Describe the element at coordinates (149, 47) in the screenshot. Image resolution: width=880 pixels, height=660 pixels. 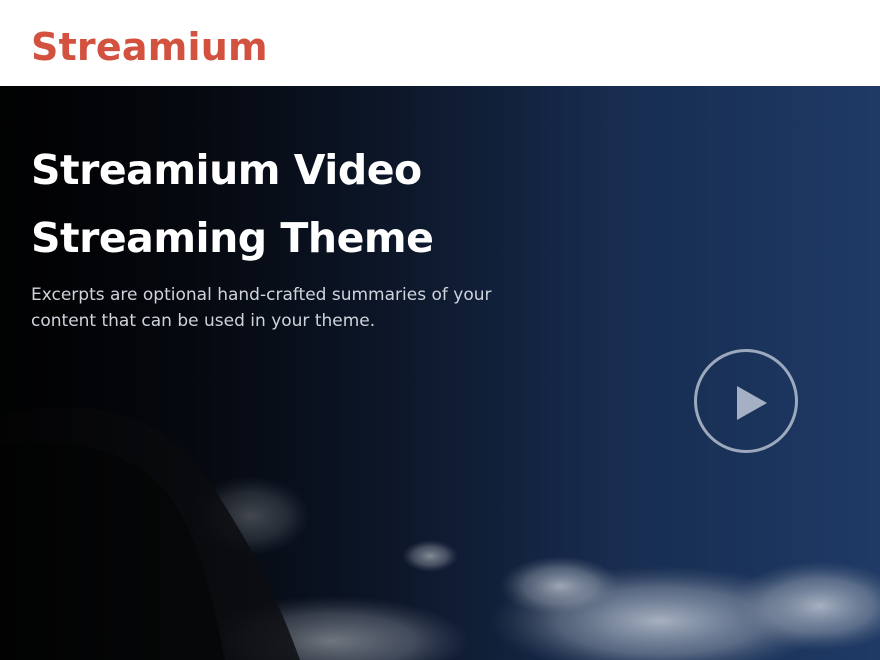
I see `site-logo: Streamium` at that location.